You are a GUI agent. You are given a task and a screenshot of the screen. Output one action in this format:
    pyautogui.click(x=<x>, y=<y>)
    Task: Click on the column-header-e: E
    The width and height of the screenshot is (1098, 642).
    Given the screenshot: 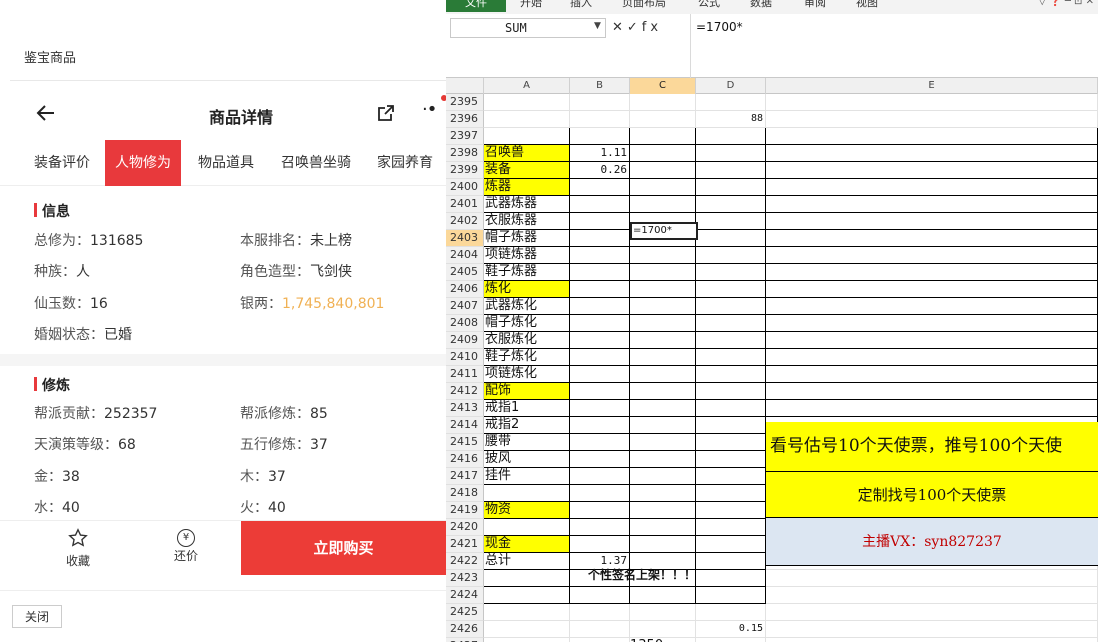 What is the action you would take?
    pyautogui.click(x=932, y=86)
    